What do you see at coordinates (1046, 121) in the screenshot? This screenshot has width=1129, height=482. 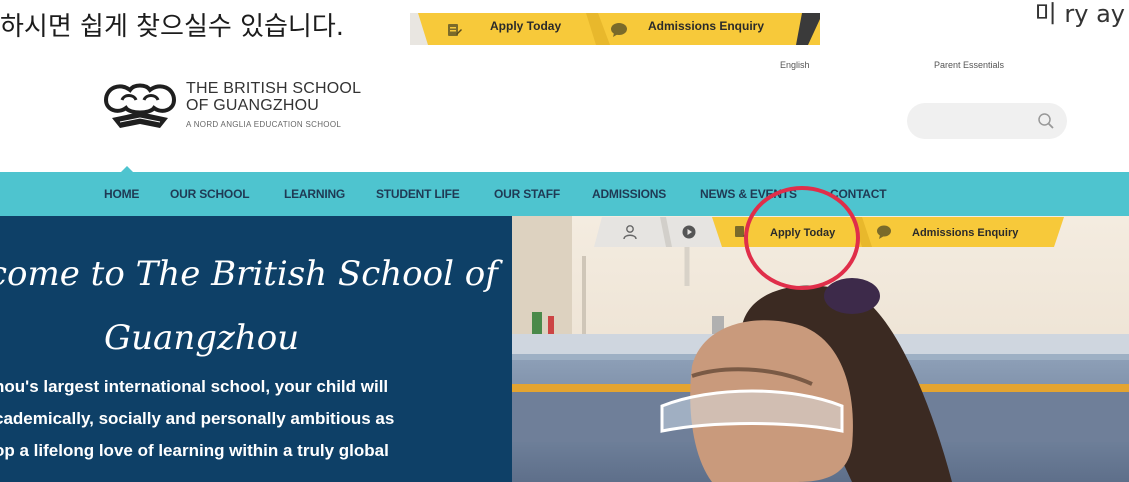 I see `search-icon` at bounding box center [1046, 121].